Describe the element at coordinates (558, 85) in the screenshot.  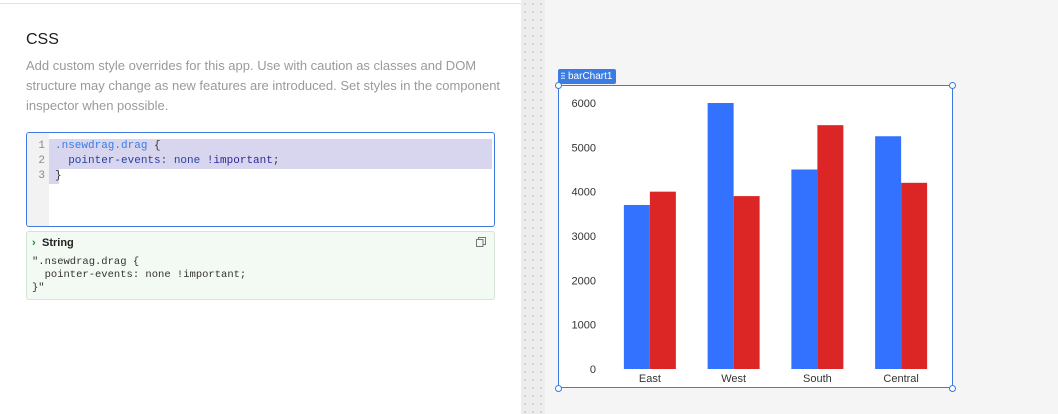
I see `resize-handle-top-left` at that location.